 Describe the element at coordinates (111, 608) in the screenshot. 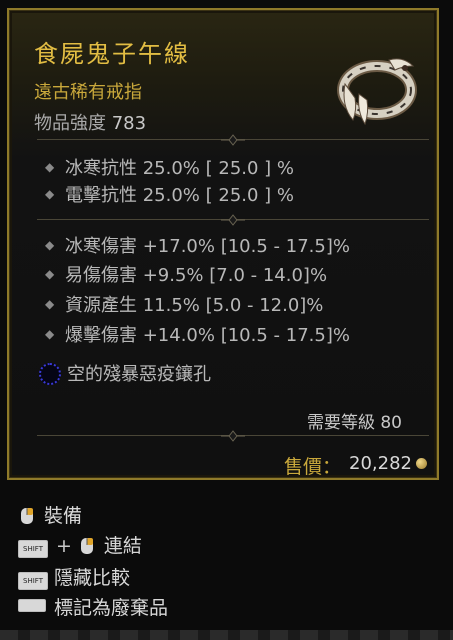

I see `mark-junk-label: 標記為廢棄品` at that location.